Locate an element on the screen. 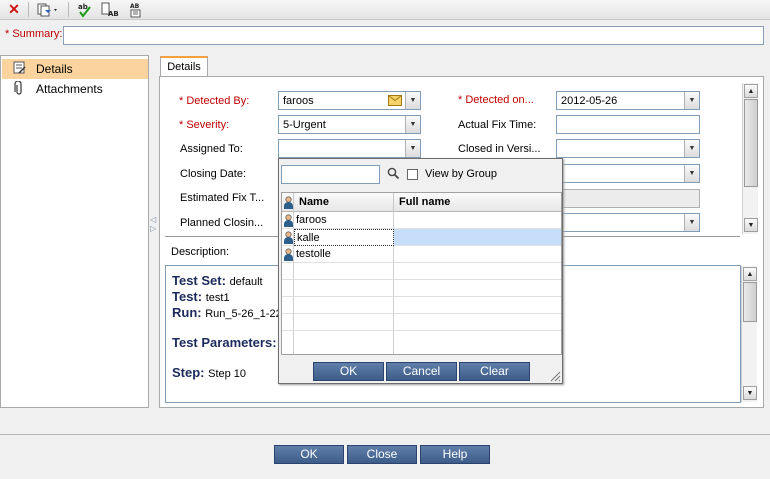  user-grid: Name Full name faroos kalle testolle is located at coordinates (421, 273).